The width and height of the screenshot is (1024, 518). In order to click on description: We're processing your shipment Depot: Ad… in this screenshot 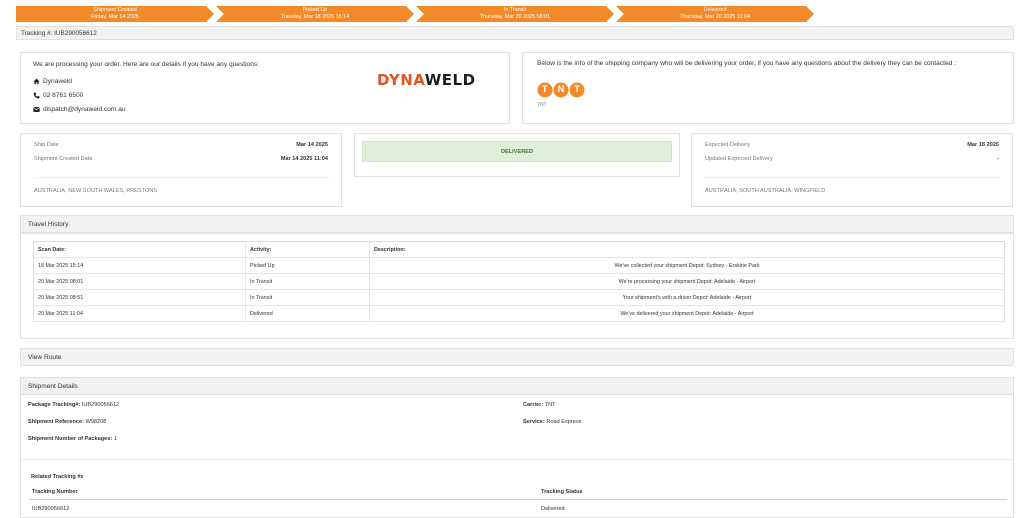, I will do `click(687, 281)`.